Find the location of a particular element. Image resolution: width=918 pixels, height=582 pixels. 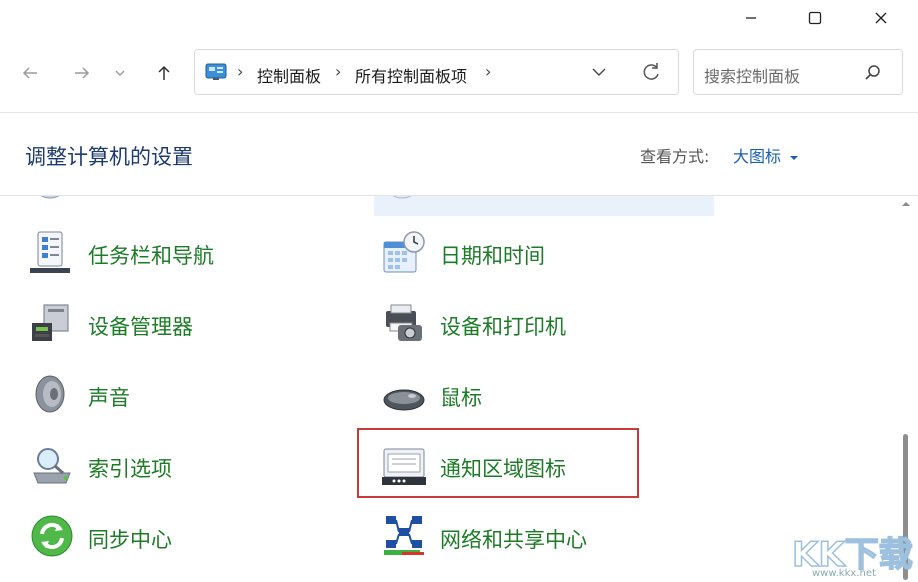

view-by-dropdown: 大图标 is located at coordinates (766, 155).